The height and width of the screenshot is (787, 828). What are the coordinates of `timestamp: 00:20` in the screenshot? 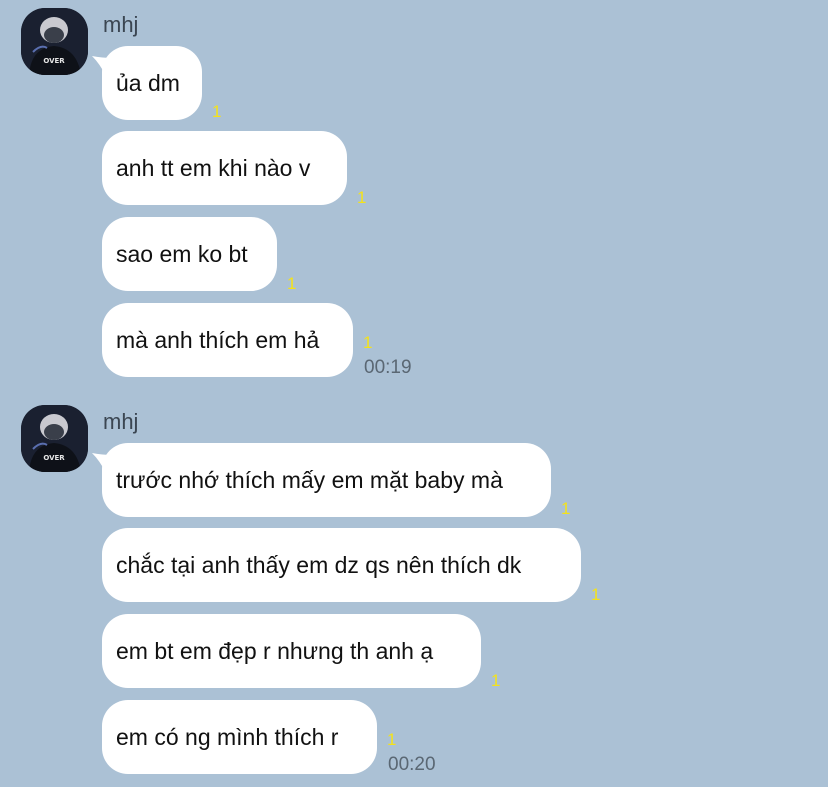 It's located at (412, 764).